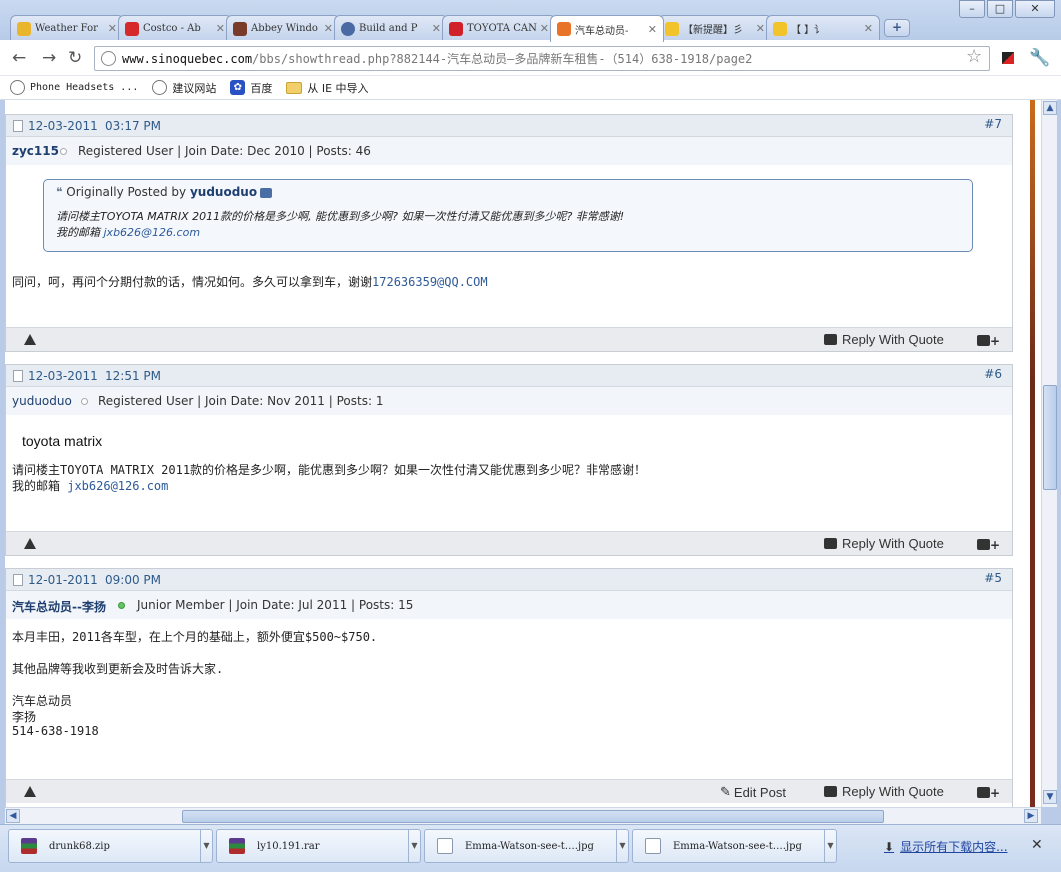 The height and width of the screenshot is (872, 1061). What do you see at coordinates (35, 151) in the screenshot?
I see `username-link: zyc115` at bounding box center [35, 151].